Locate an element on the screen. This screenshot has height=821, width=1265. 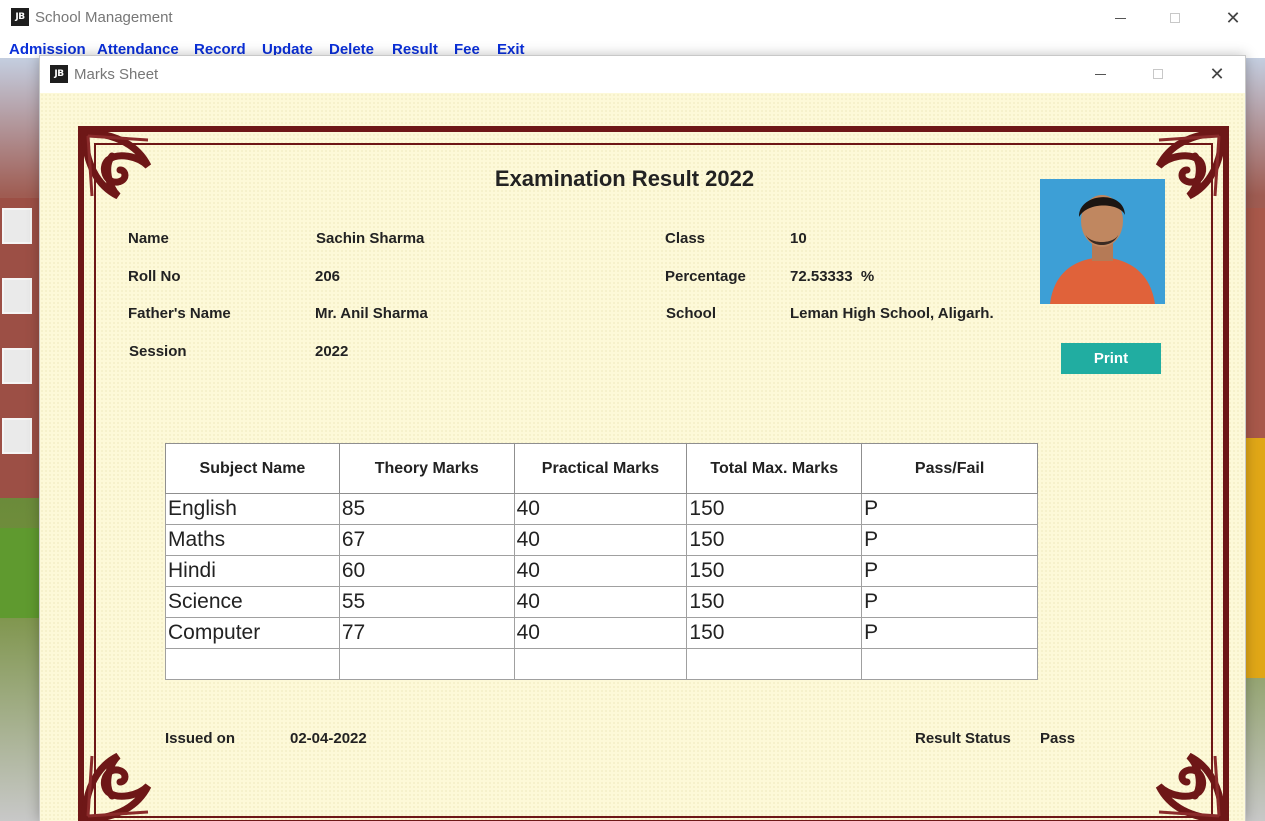
result-status-value: Pass is located at coordinates (1058, 738).